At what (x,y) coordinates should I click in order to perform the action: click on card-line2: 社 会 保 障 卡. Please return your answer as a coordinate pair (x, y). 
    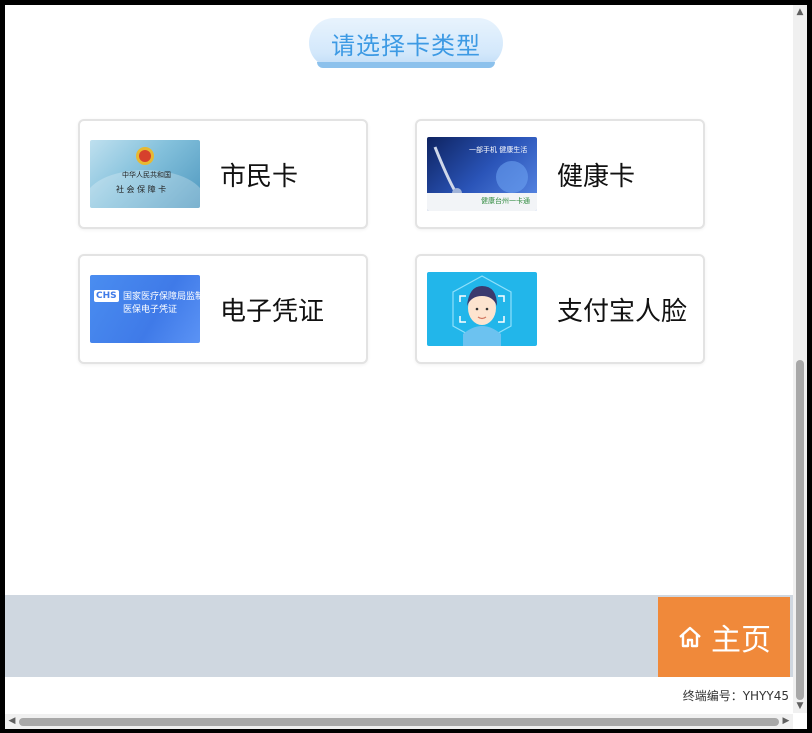
    Looking at the image, I should click on (141, 189).